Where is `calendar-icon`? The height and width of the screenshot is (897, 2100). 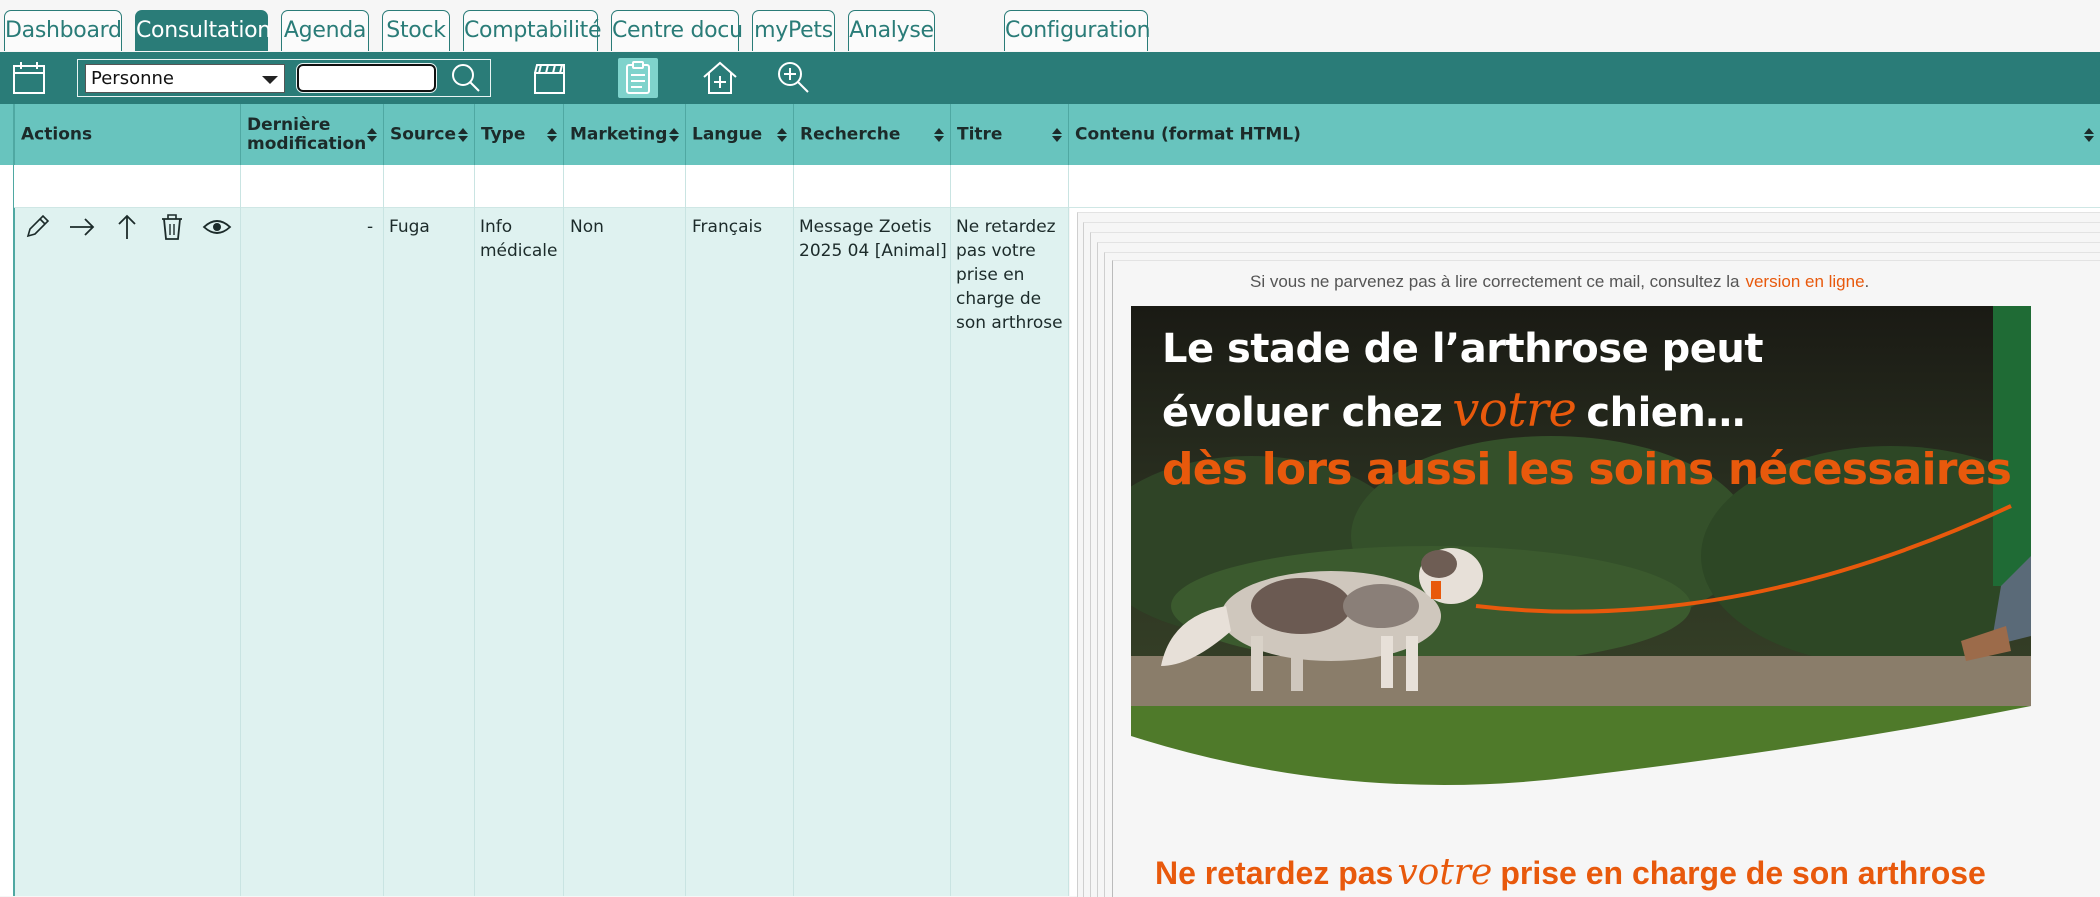 calendar-icon is located at coordinates (29, 78).